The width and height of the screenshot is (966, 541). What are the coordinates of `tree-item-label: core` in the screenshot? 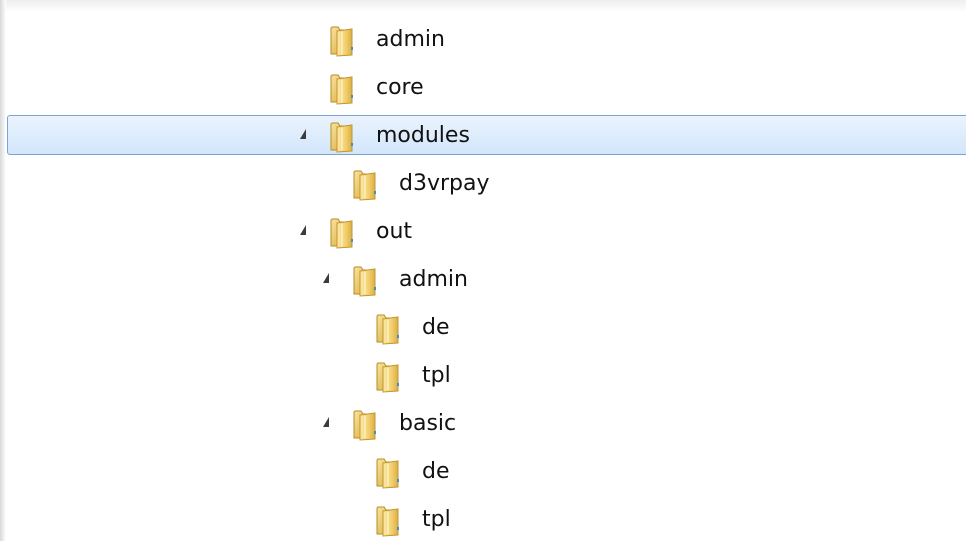 It's located at (400, 87).